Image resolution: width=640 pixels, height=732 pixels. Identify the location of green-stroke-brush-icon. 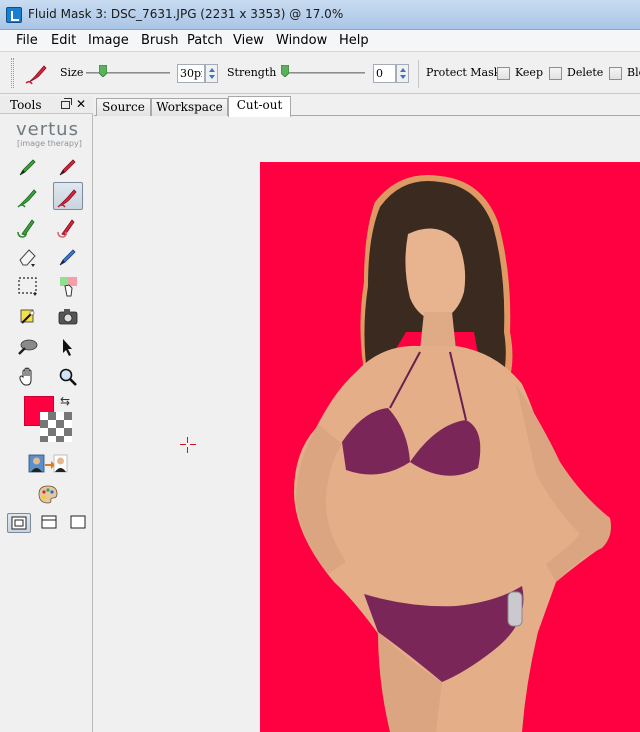
(27, 198).